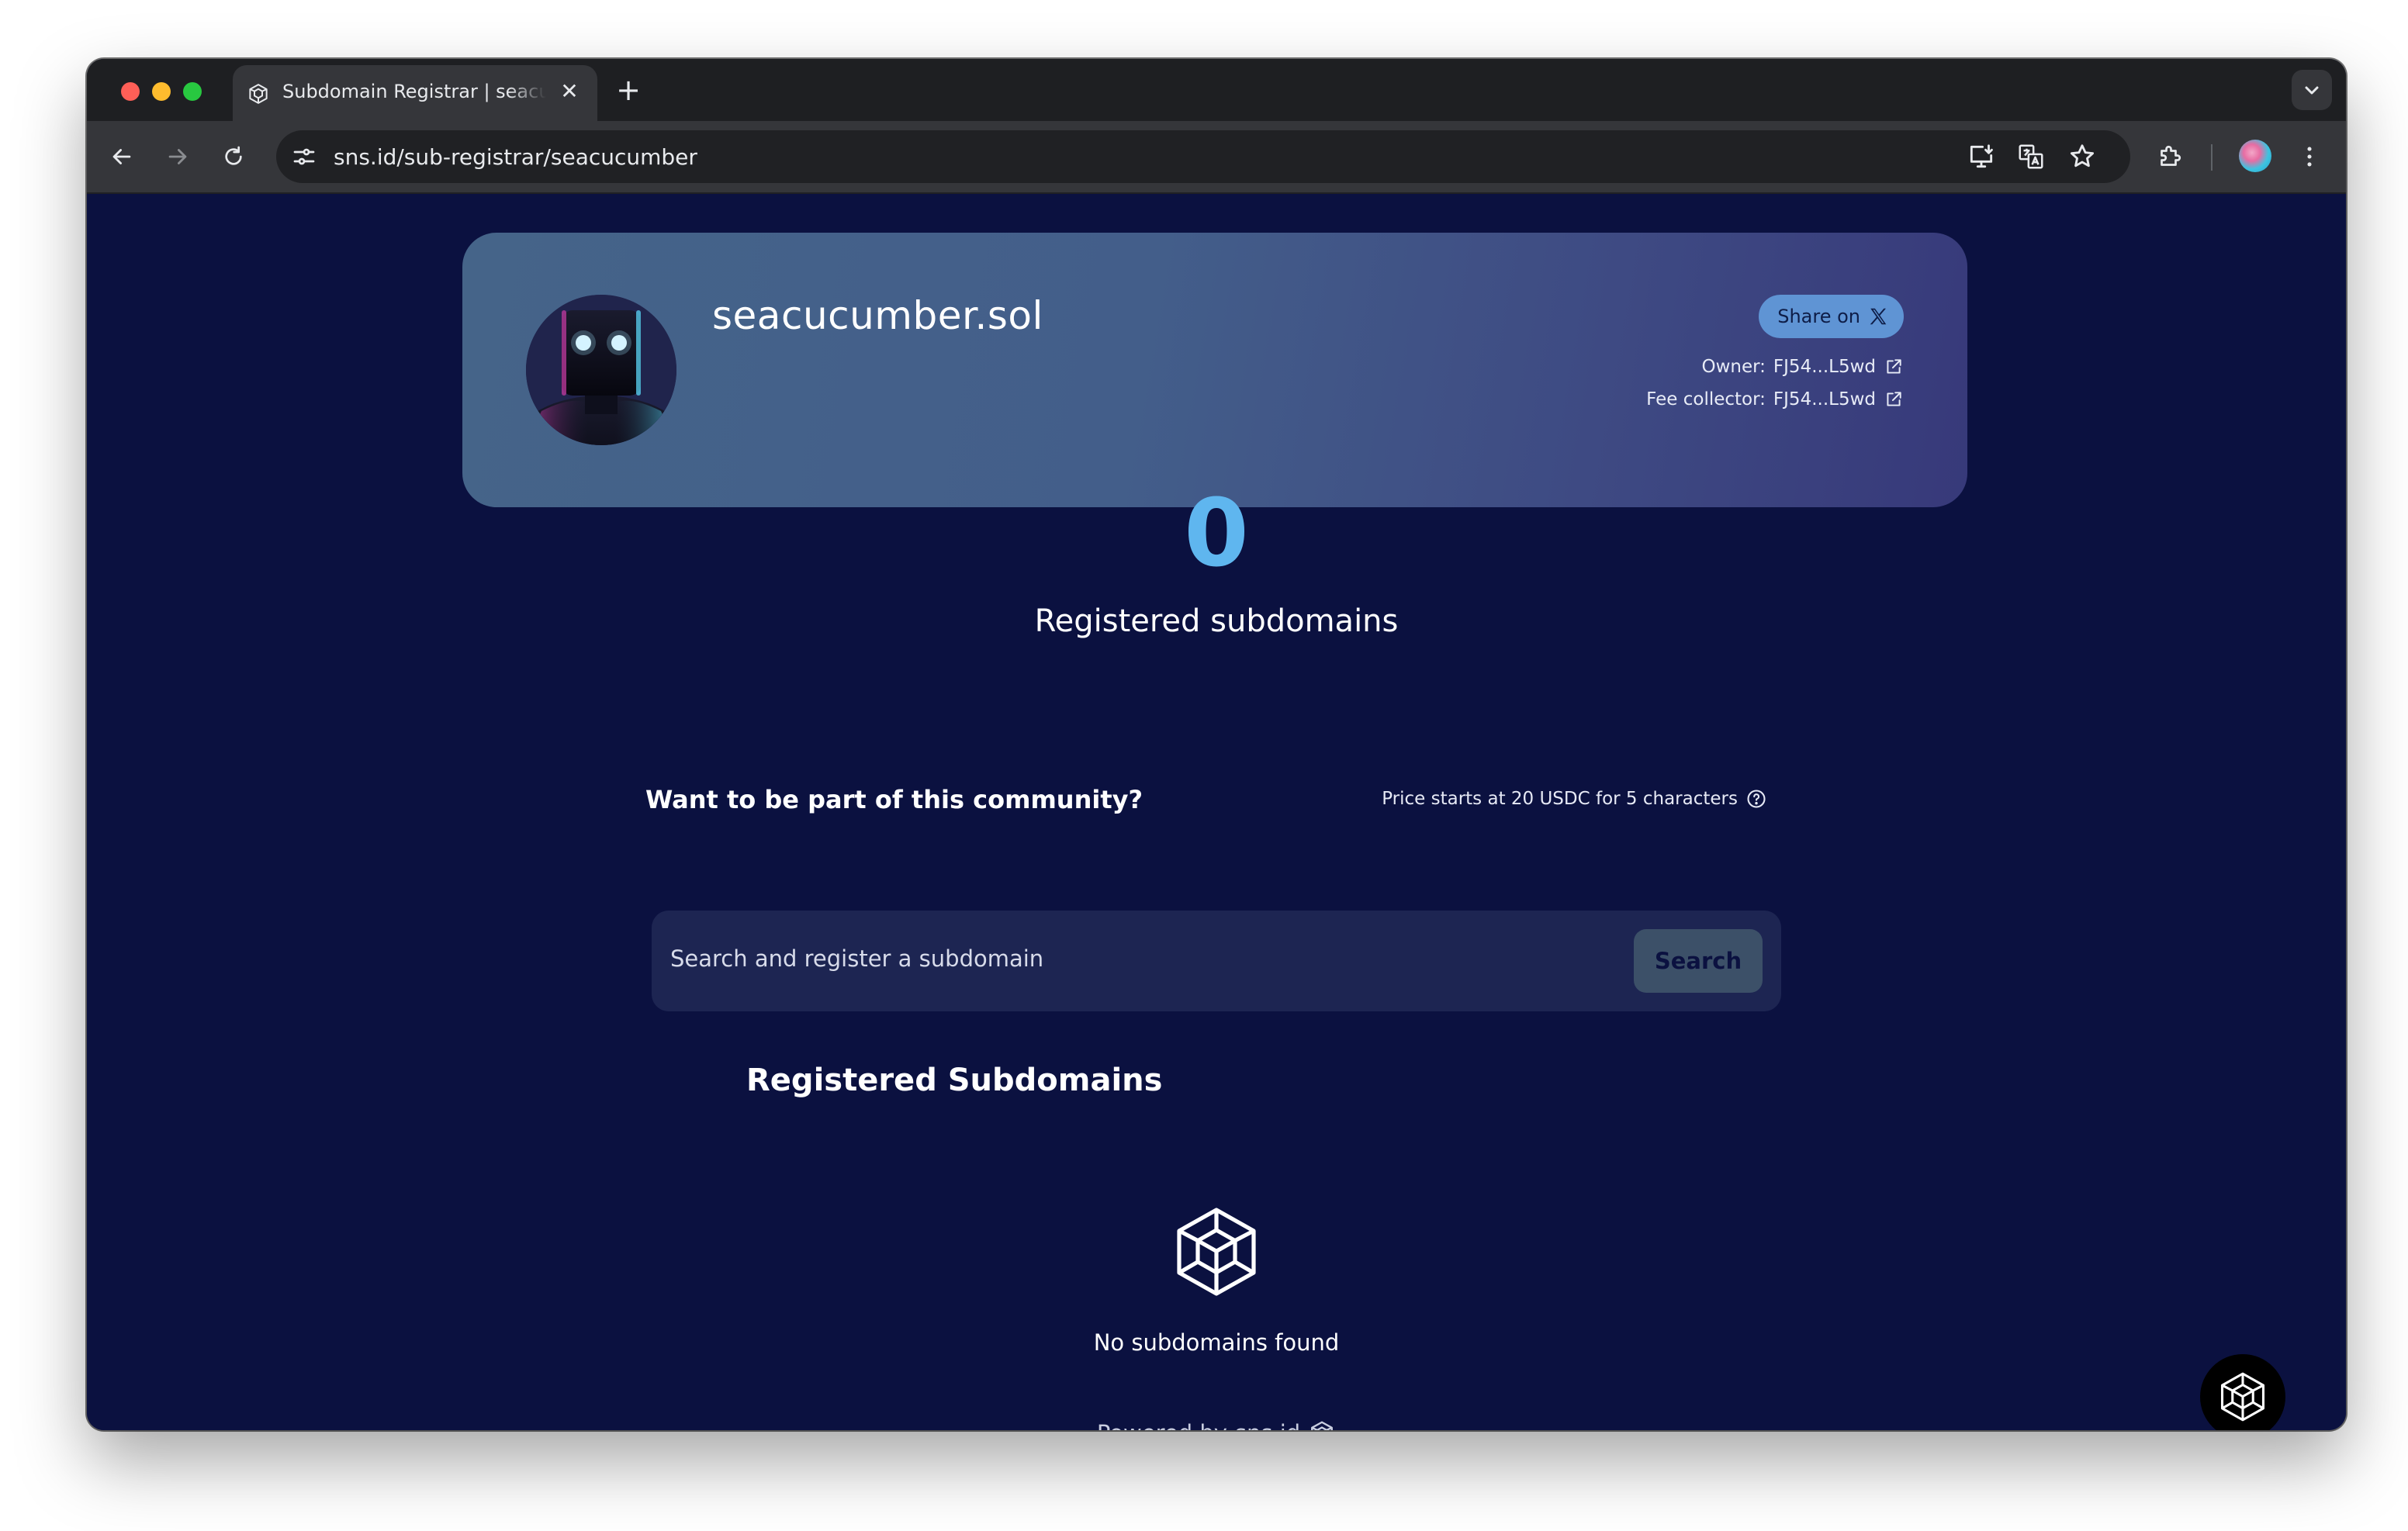 The width and height of the screenshot is (2408, 1531). I want to click on reload-button, so click(233, 157).